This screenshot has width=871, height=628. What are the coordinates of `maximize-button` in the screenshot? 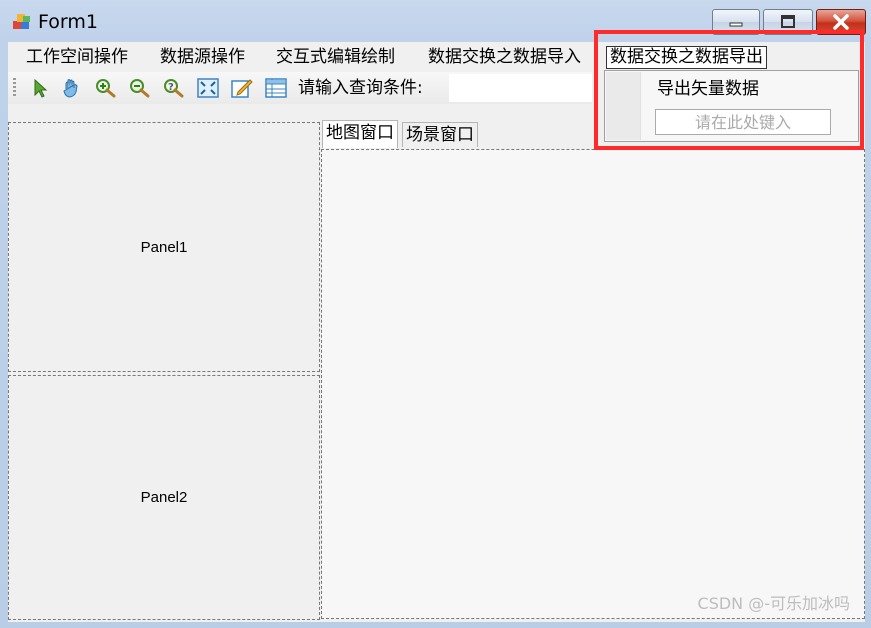 It's located at (788, 22).